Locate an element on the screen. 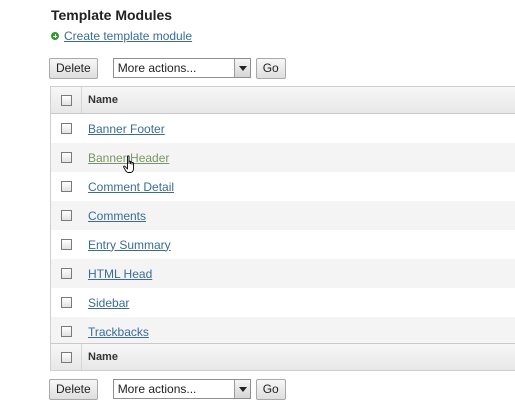 This screenshot has width=515, height=420. table-row: Banner Header is located at coordinates (283, 157).